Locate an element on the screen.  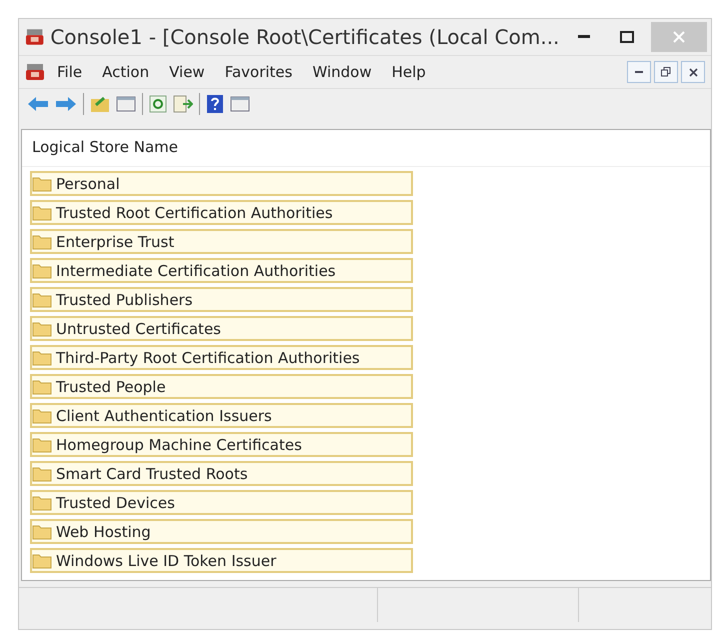
show-tree-button is located at coordinates (126, 104).